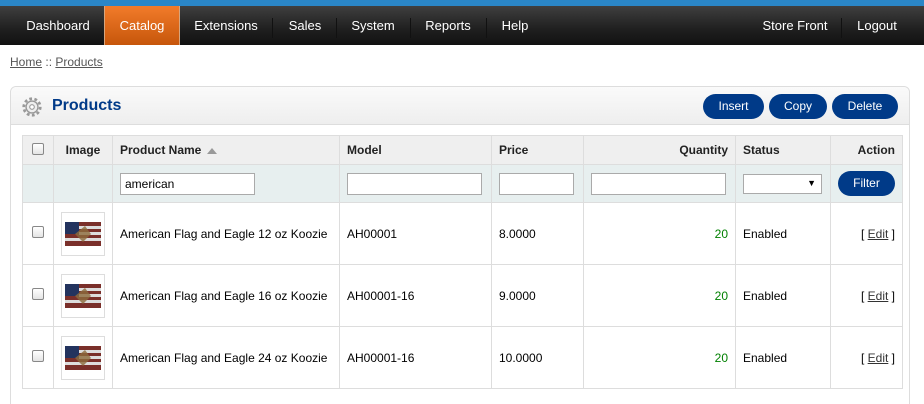 This screenshot has width=924, height=404. I want to click on header-model: Model, so click(415, 150).